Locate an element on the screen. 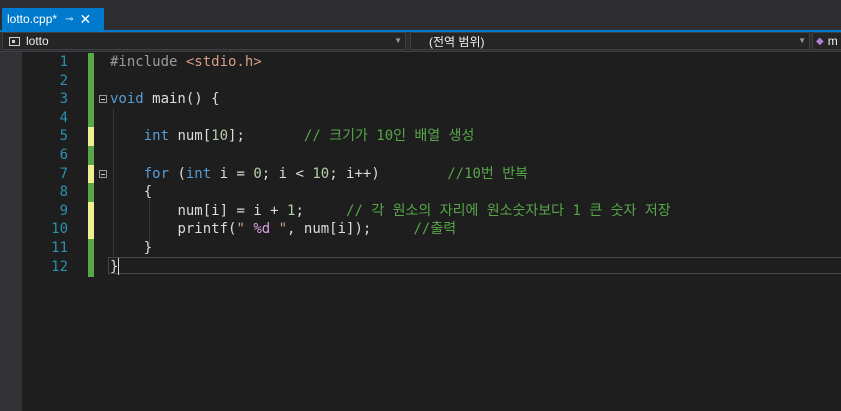 The width and height of the screenshot is (841, 411). code-line: 12} is located at coordinates (420, 267).